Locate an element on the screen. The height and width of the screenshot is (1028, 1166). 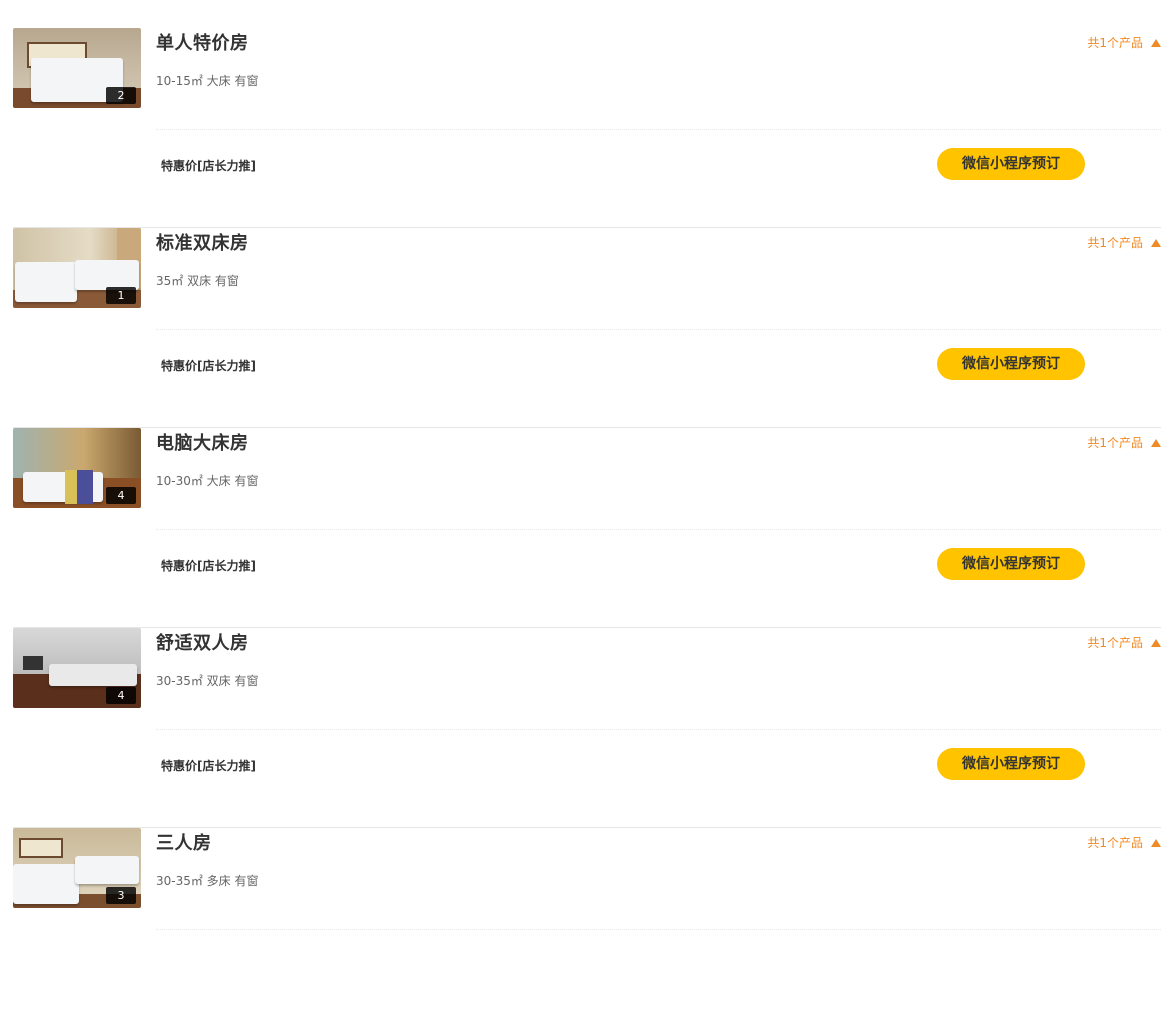
room-spec: 30-35㎡ 双床 有窗 is located at coordinates (207, 681).